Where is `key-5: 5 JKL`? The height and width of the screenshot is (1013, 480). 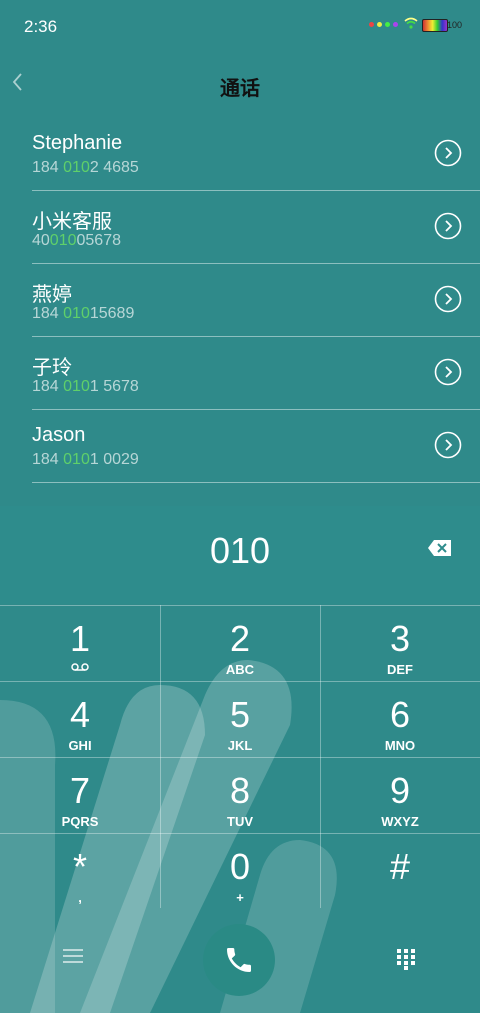 key-5: 5 JKL is located at coordinates (240, 722).